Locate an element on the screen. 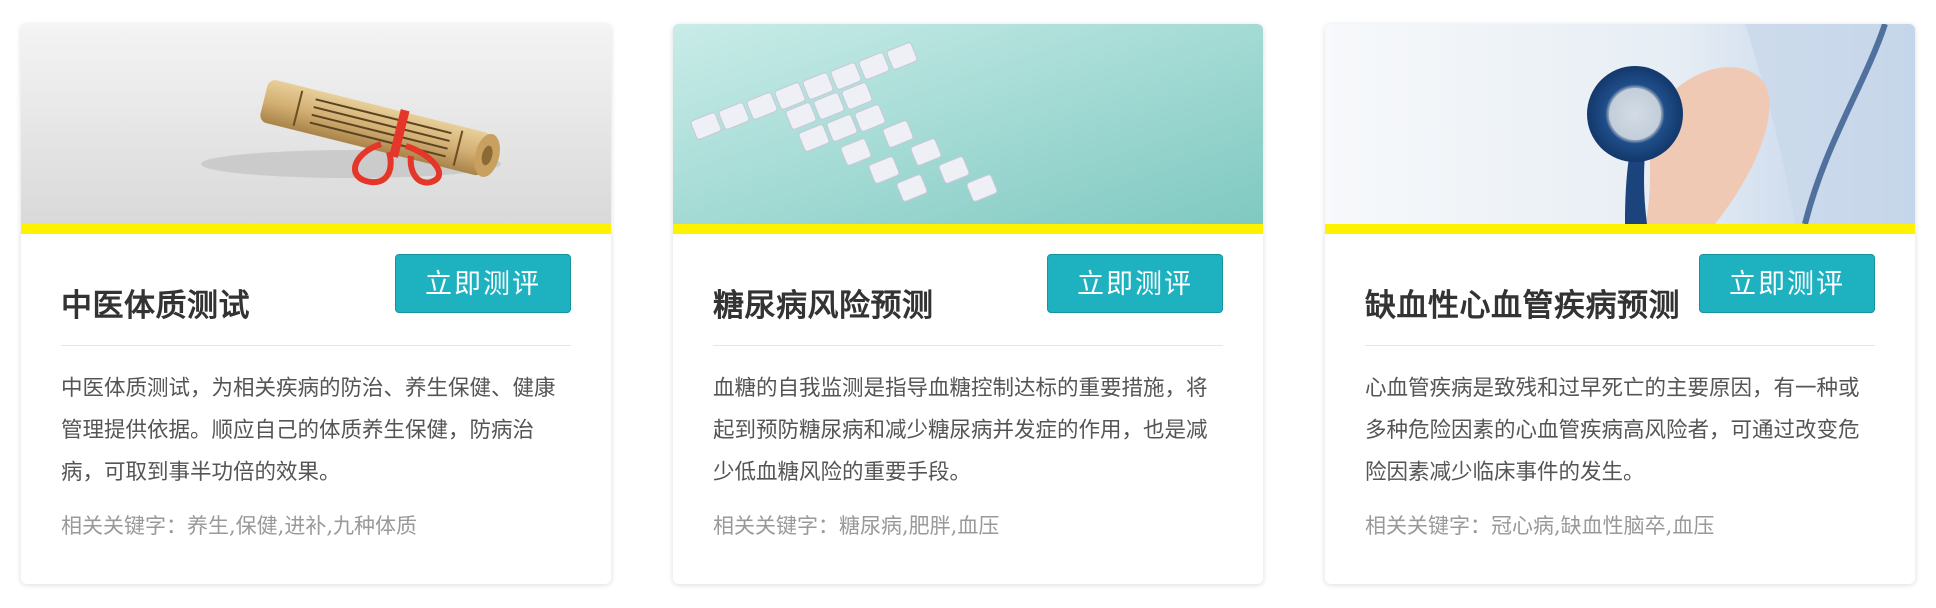 The height and width of the screenshot is (608, 1936). card-title: 糖尿病风险预测 is located at coordinates (823, 306).